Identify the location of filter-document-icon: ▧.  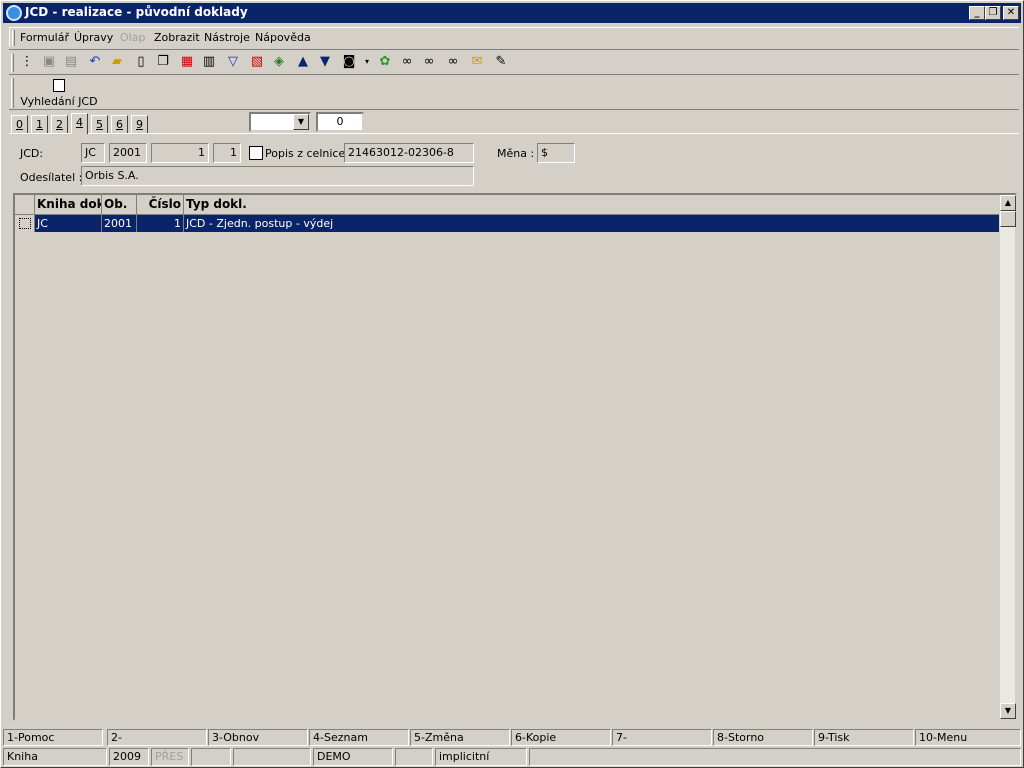
(257, 62).